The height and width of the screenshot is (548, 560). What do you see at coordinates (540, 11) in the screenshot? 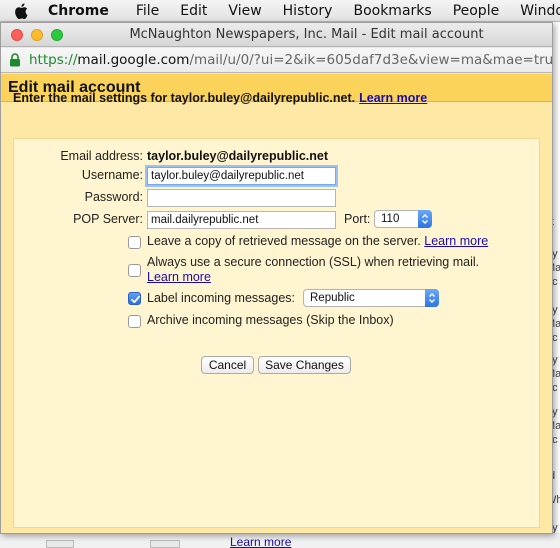
I see `menu-window: Window` at bounding box center [540, 11].